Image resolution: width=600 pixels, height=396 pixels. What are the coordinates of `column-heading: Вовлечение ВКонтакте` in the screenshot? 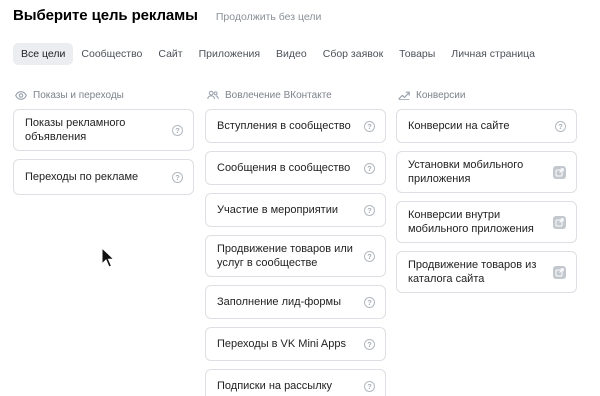 It's located at (295, 95).